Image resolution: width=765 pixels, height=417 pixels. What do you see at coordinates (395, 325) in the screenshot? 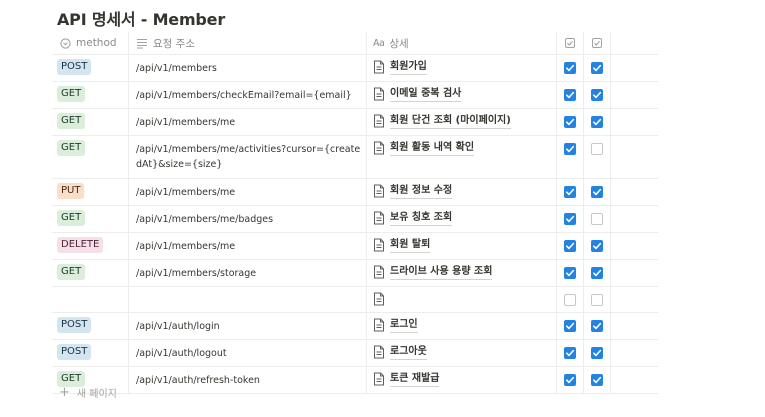
I see `page-link: 로그인` at bounding box center [395, 325].